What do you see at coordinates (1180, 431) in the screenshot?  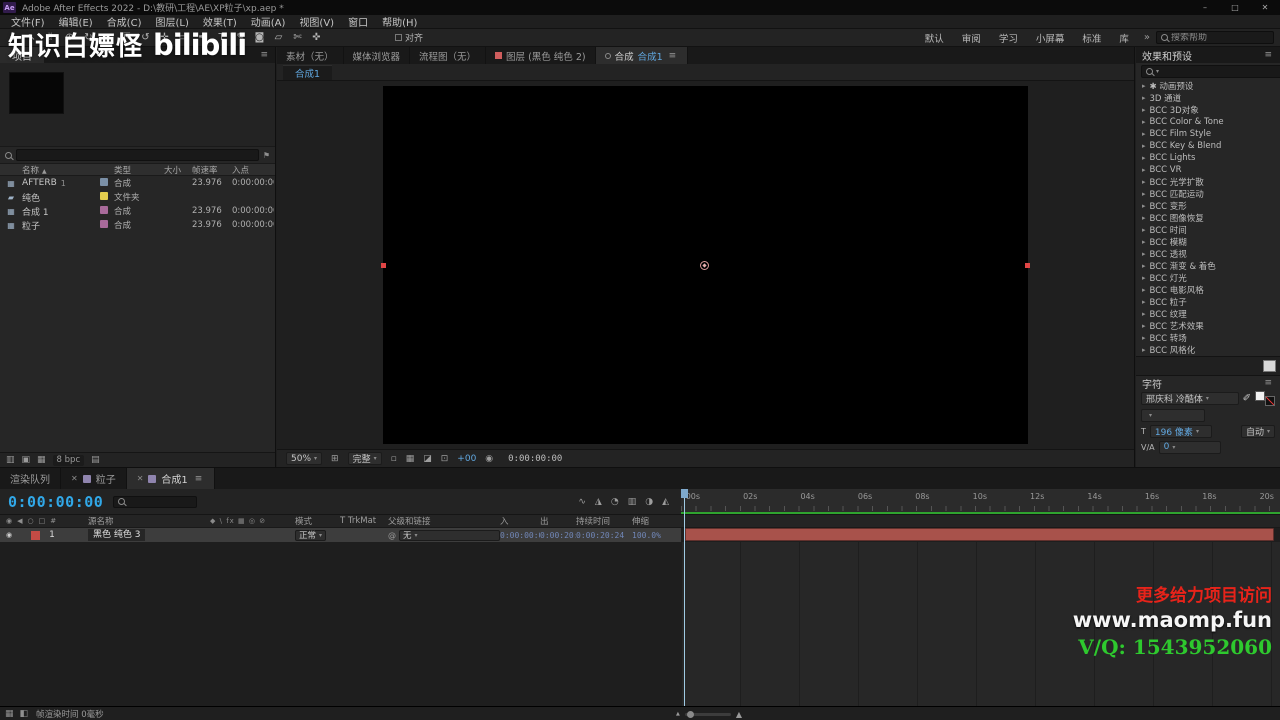 I see `font-size-select: 196 像素 ▾` at bounding box center [1180, 431].